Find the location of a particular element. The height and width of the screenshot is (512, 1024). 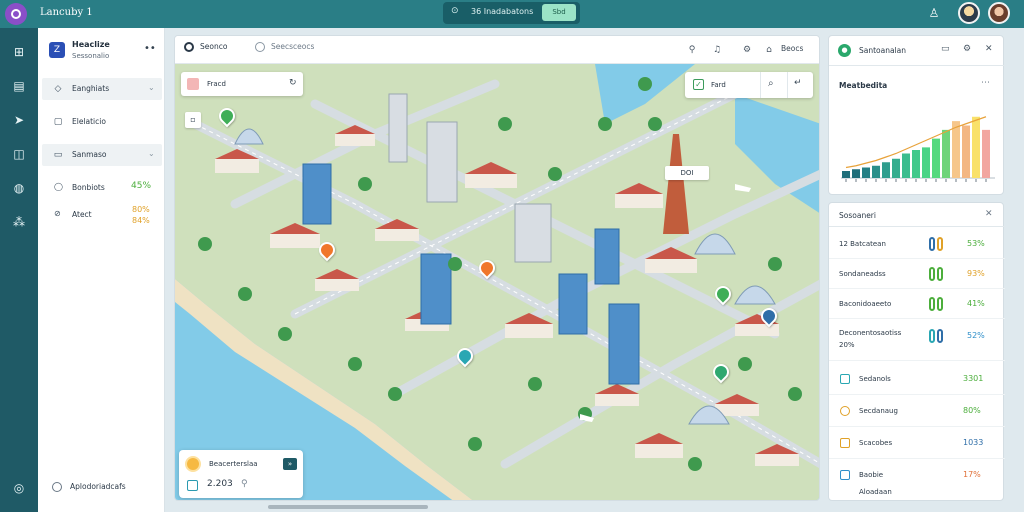

refresh-icon: ↻ is located at coordinates (293, 83).